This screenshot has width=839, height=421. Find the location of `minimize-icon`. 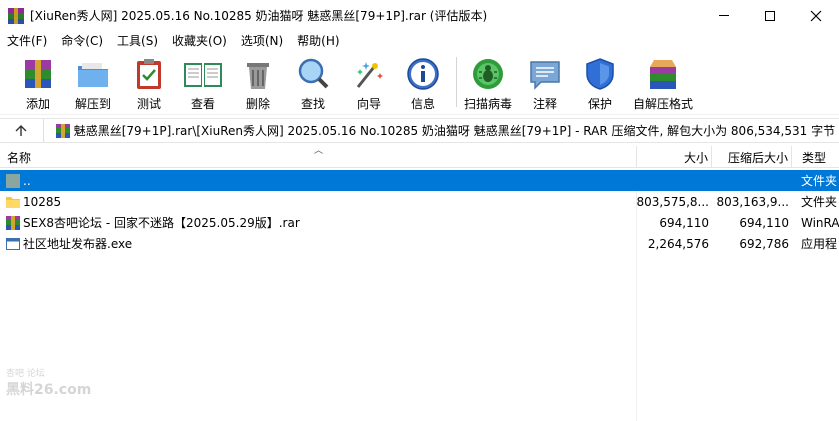

minimize-icon is located at coordinates (724, 15).